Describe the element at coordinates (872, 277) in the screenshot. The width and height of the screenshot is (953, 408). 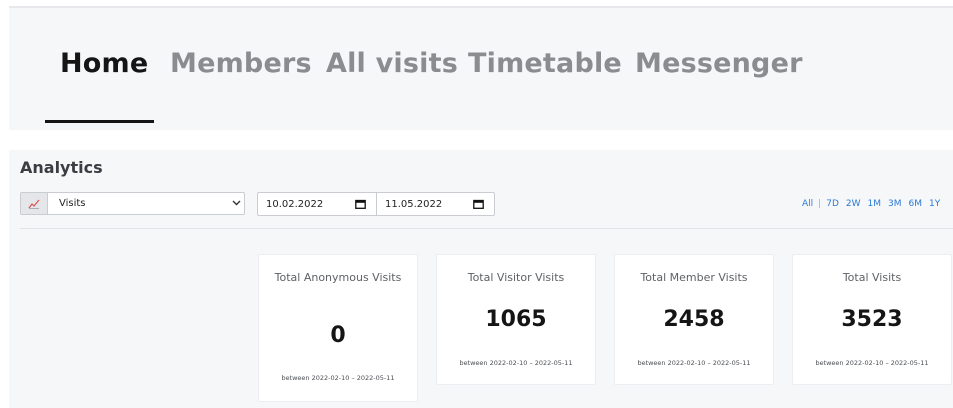
I see `stat-card-title: Total Visits` at that location.